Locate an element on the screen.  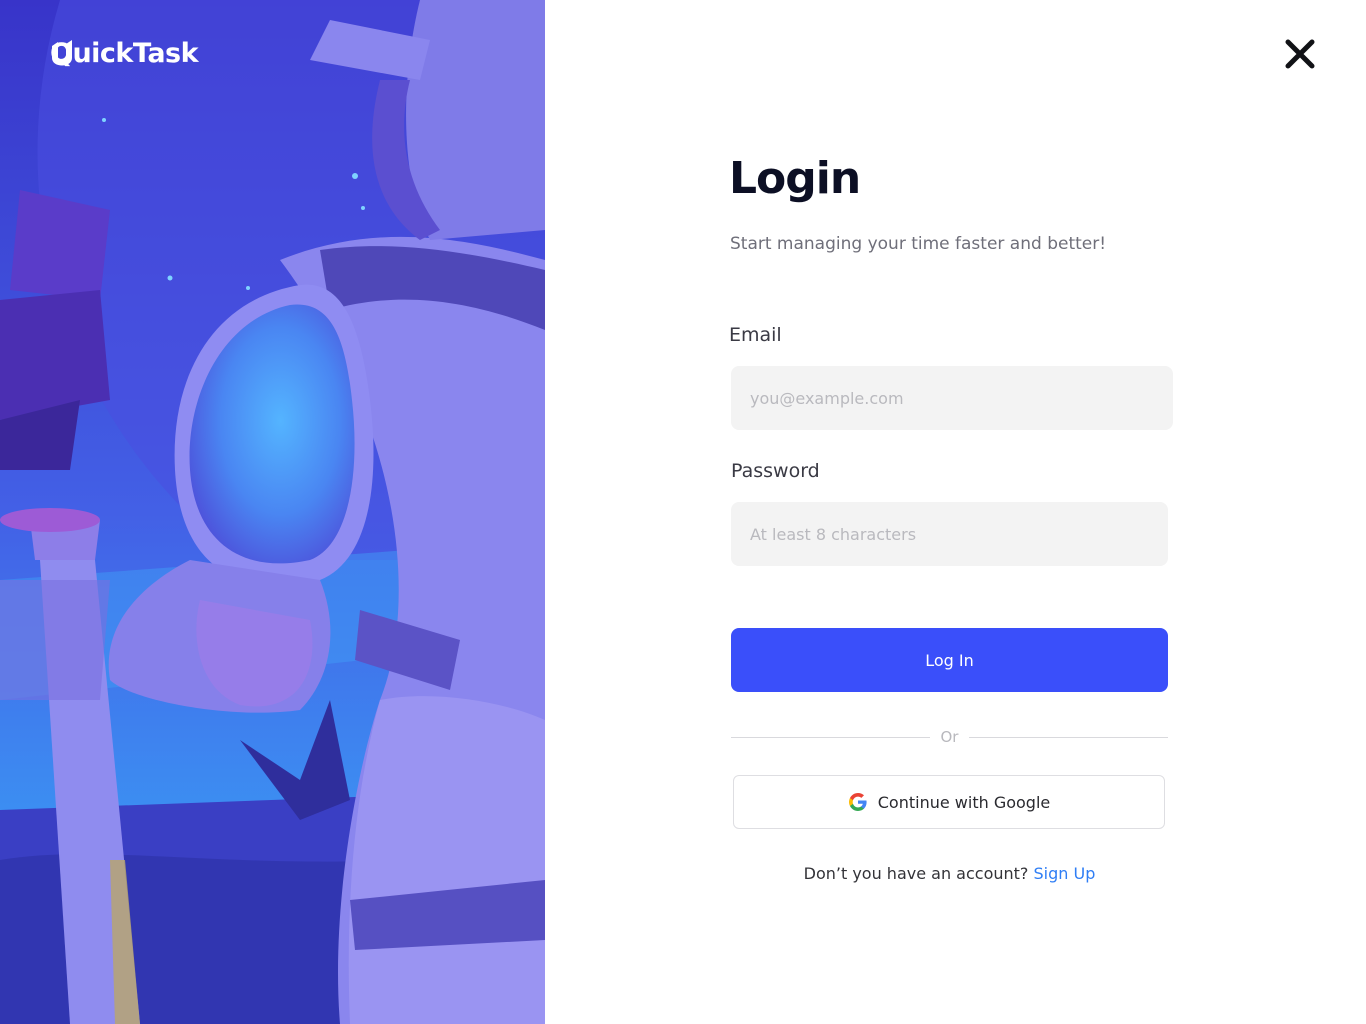
continue-with-google-button: Continue with Google is located at coordinates (949, 802).